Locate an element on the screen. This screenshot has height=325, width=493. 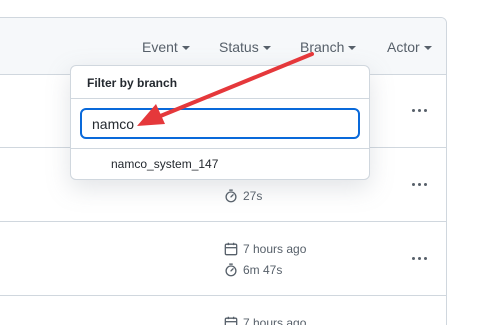
status-filter: Status is located at coordinates (245, 47).